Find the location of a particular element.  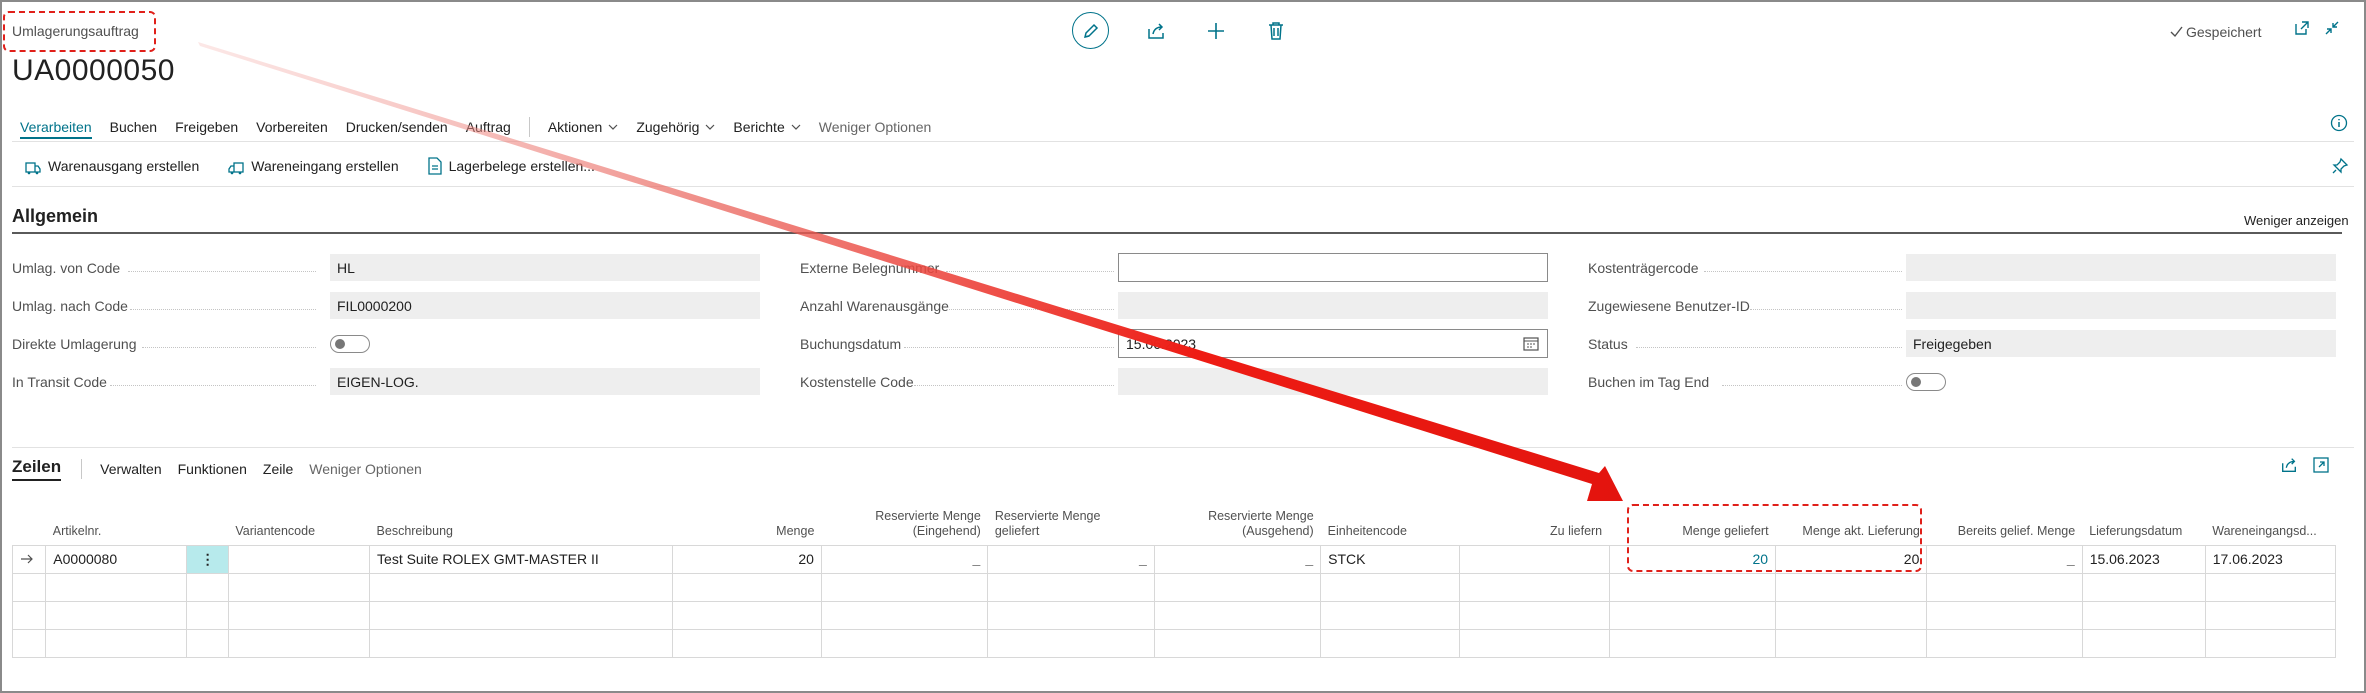

assigned-user-input is located at coordinates (2121, 305).